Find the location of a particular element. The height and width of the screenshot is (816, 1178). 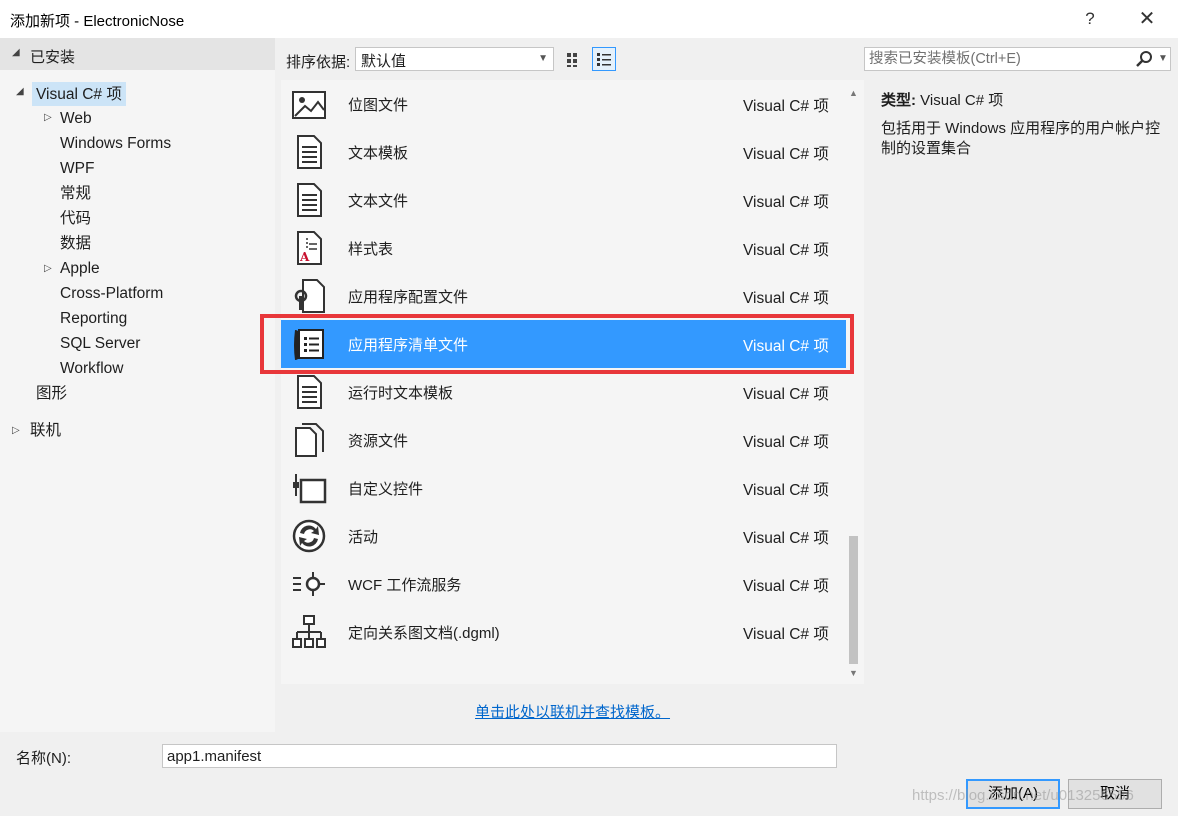

tree-item-cross-platform: Cross-Platform is located at coordinates (111, 294).